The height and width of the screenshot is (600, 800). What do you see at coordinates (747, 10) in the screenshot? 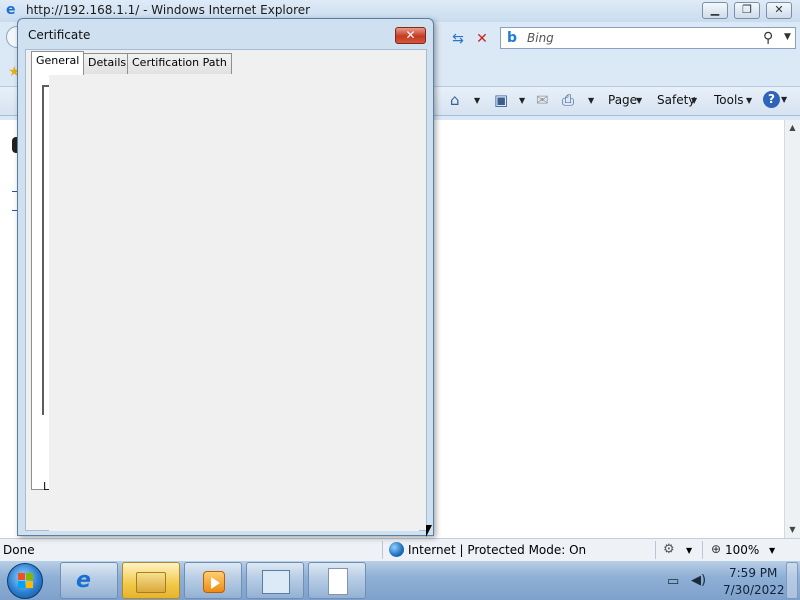
I see `restore-button: ❐` at bounding box center [747, 10].